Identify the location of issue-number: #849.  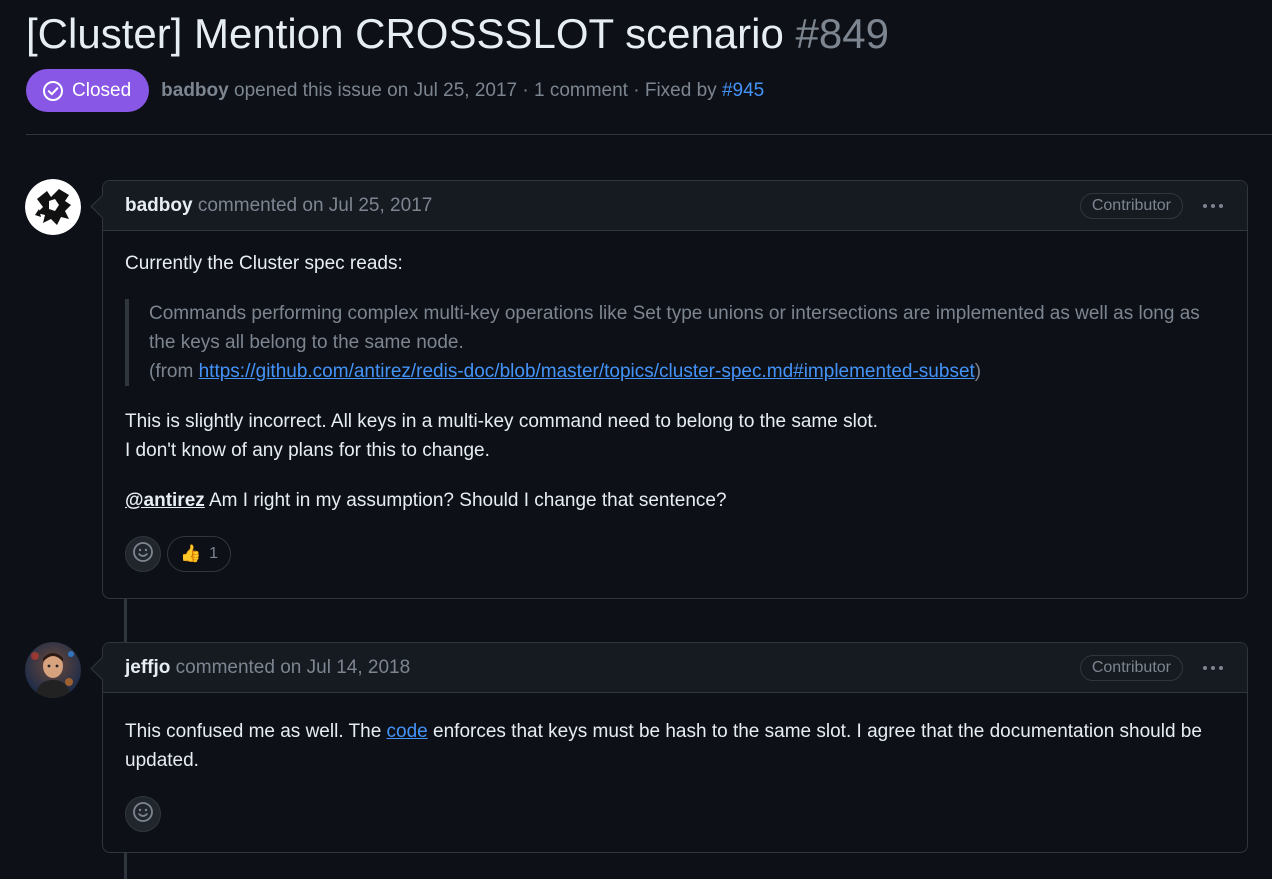
(842, 33).